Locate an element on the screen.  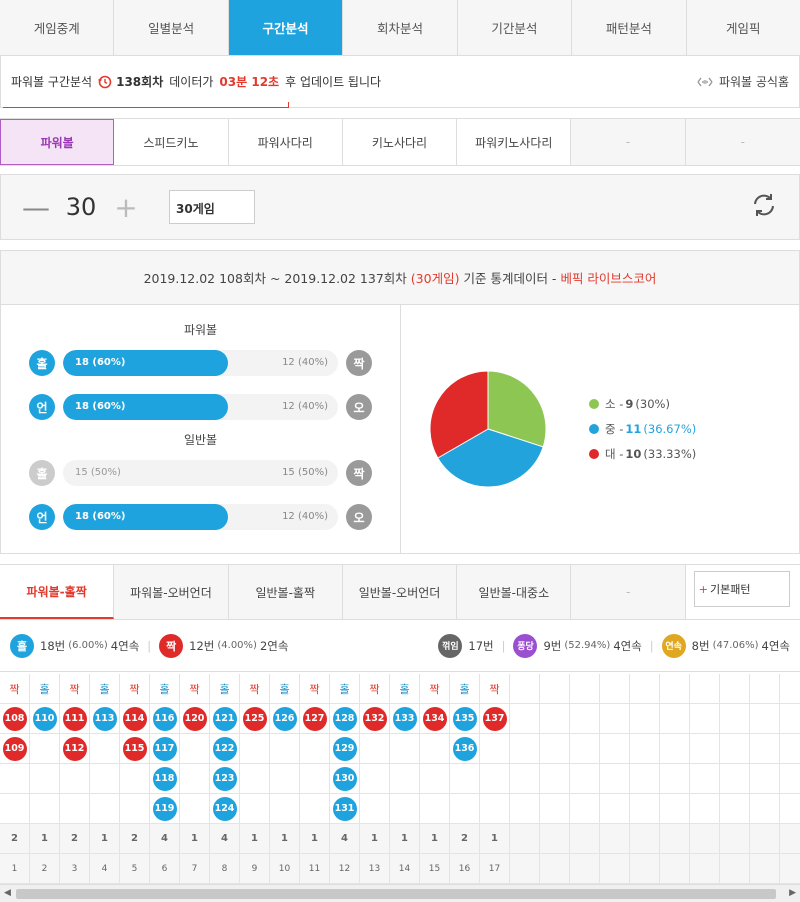
scroll-right-icon: ▶ is located at coordinates (792, 893).